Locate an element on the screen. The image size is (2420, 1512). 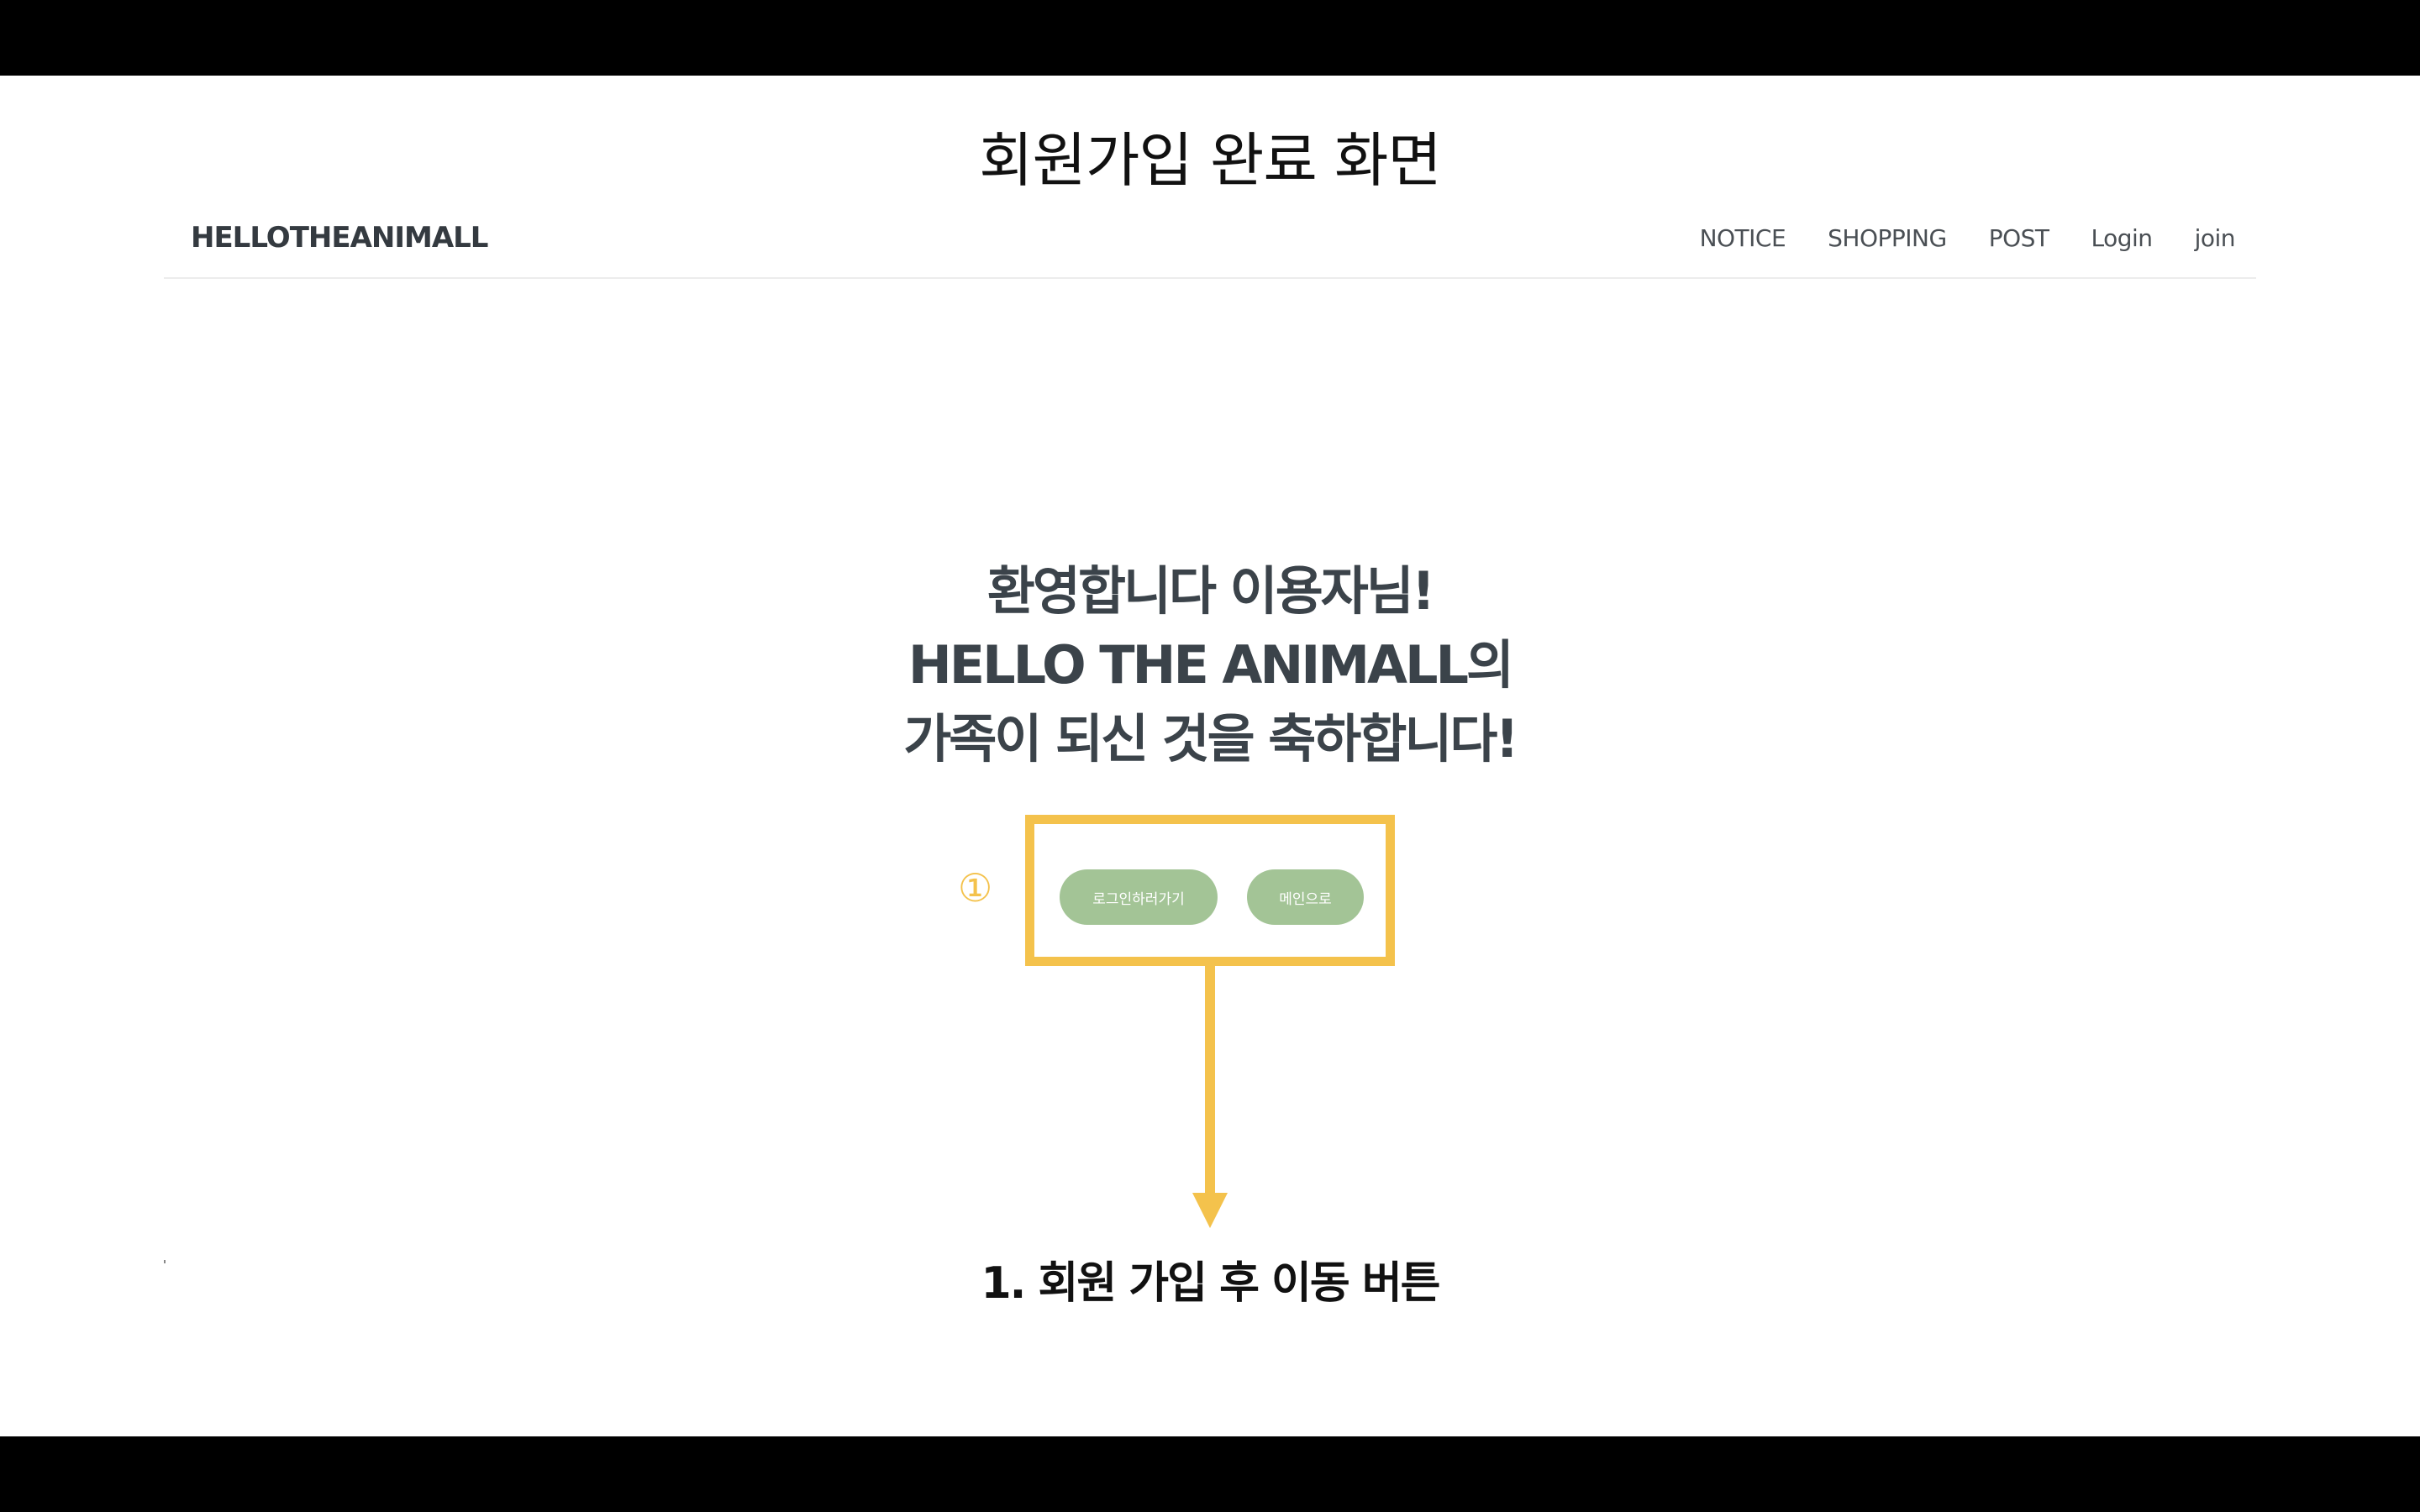
letterbox-bottom is located at coordinates (1210, 1474).